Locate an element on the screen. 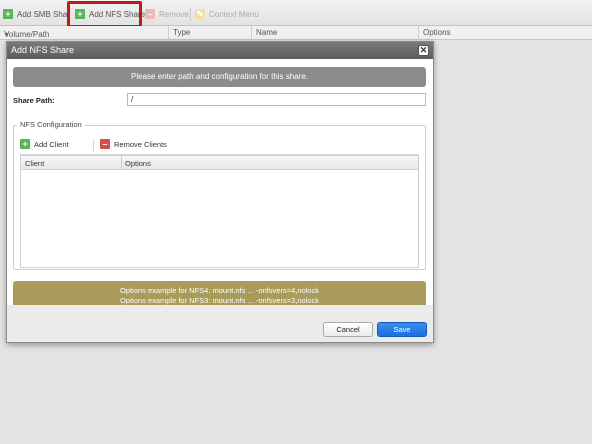  nfs-configuration-legend: NFS Configuration is located at coordinates (51, 124).